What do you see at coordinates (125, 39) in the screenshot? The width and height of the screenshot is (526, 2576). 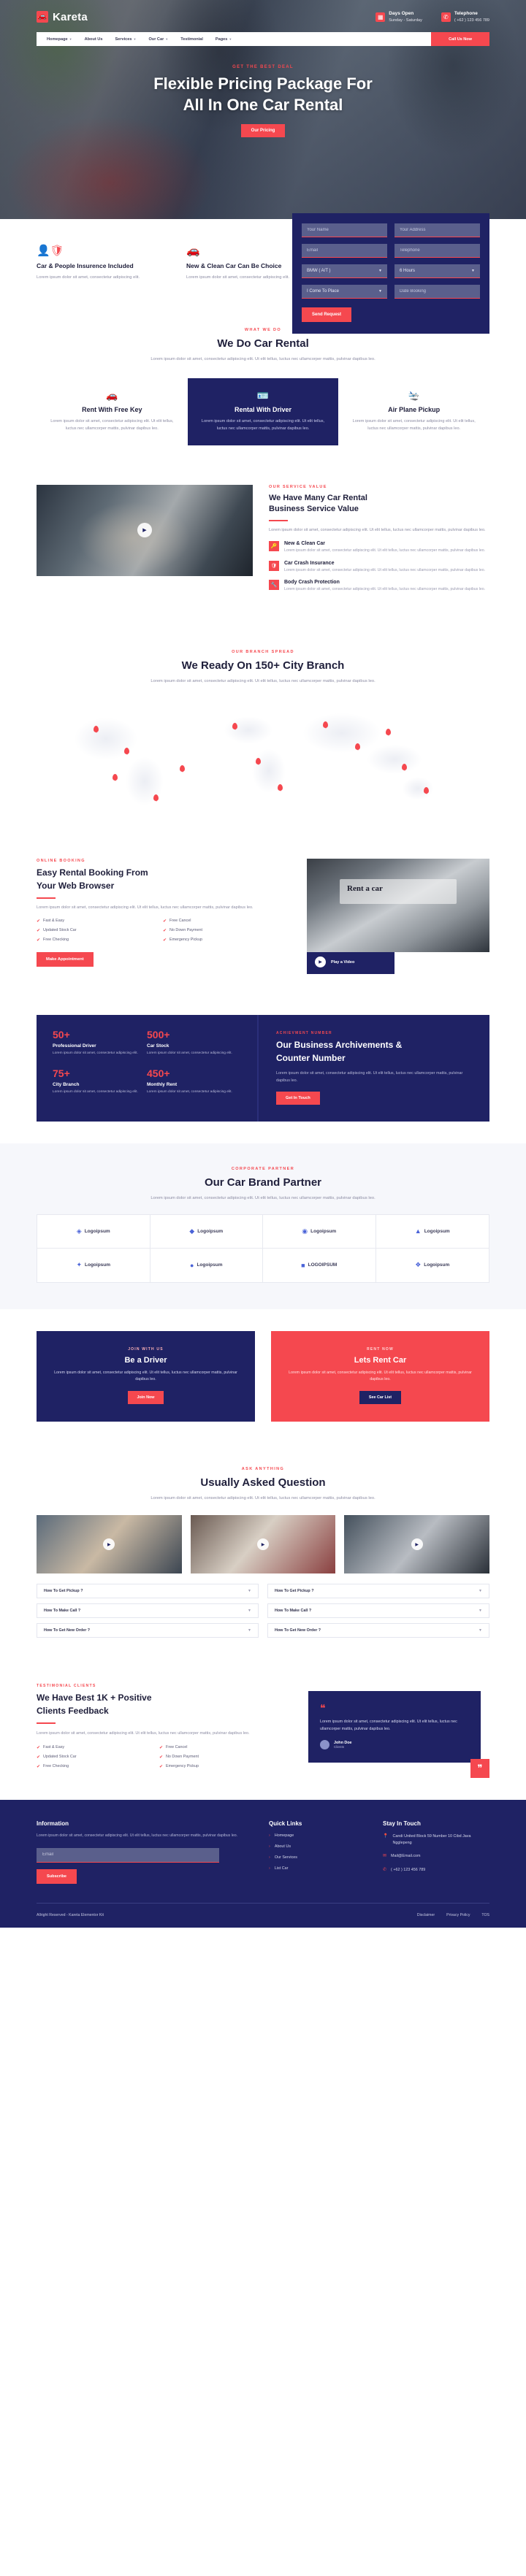 I see `nav-item-services: Services ▼` at bounding box center [125, 39].